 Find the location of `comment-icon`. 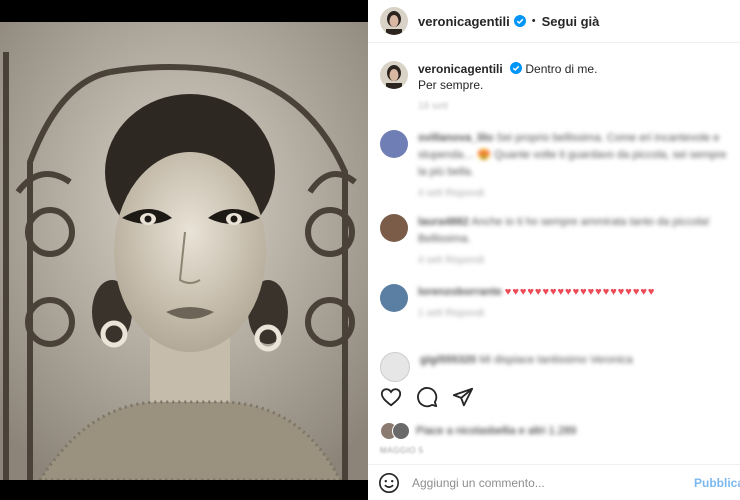

comment-icon is located at coordinates (427, 397).